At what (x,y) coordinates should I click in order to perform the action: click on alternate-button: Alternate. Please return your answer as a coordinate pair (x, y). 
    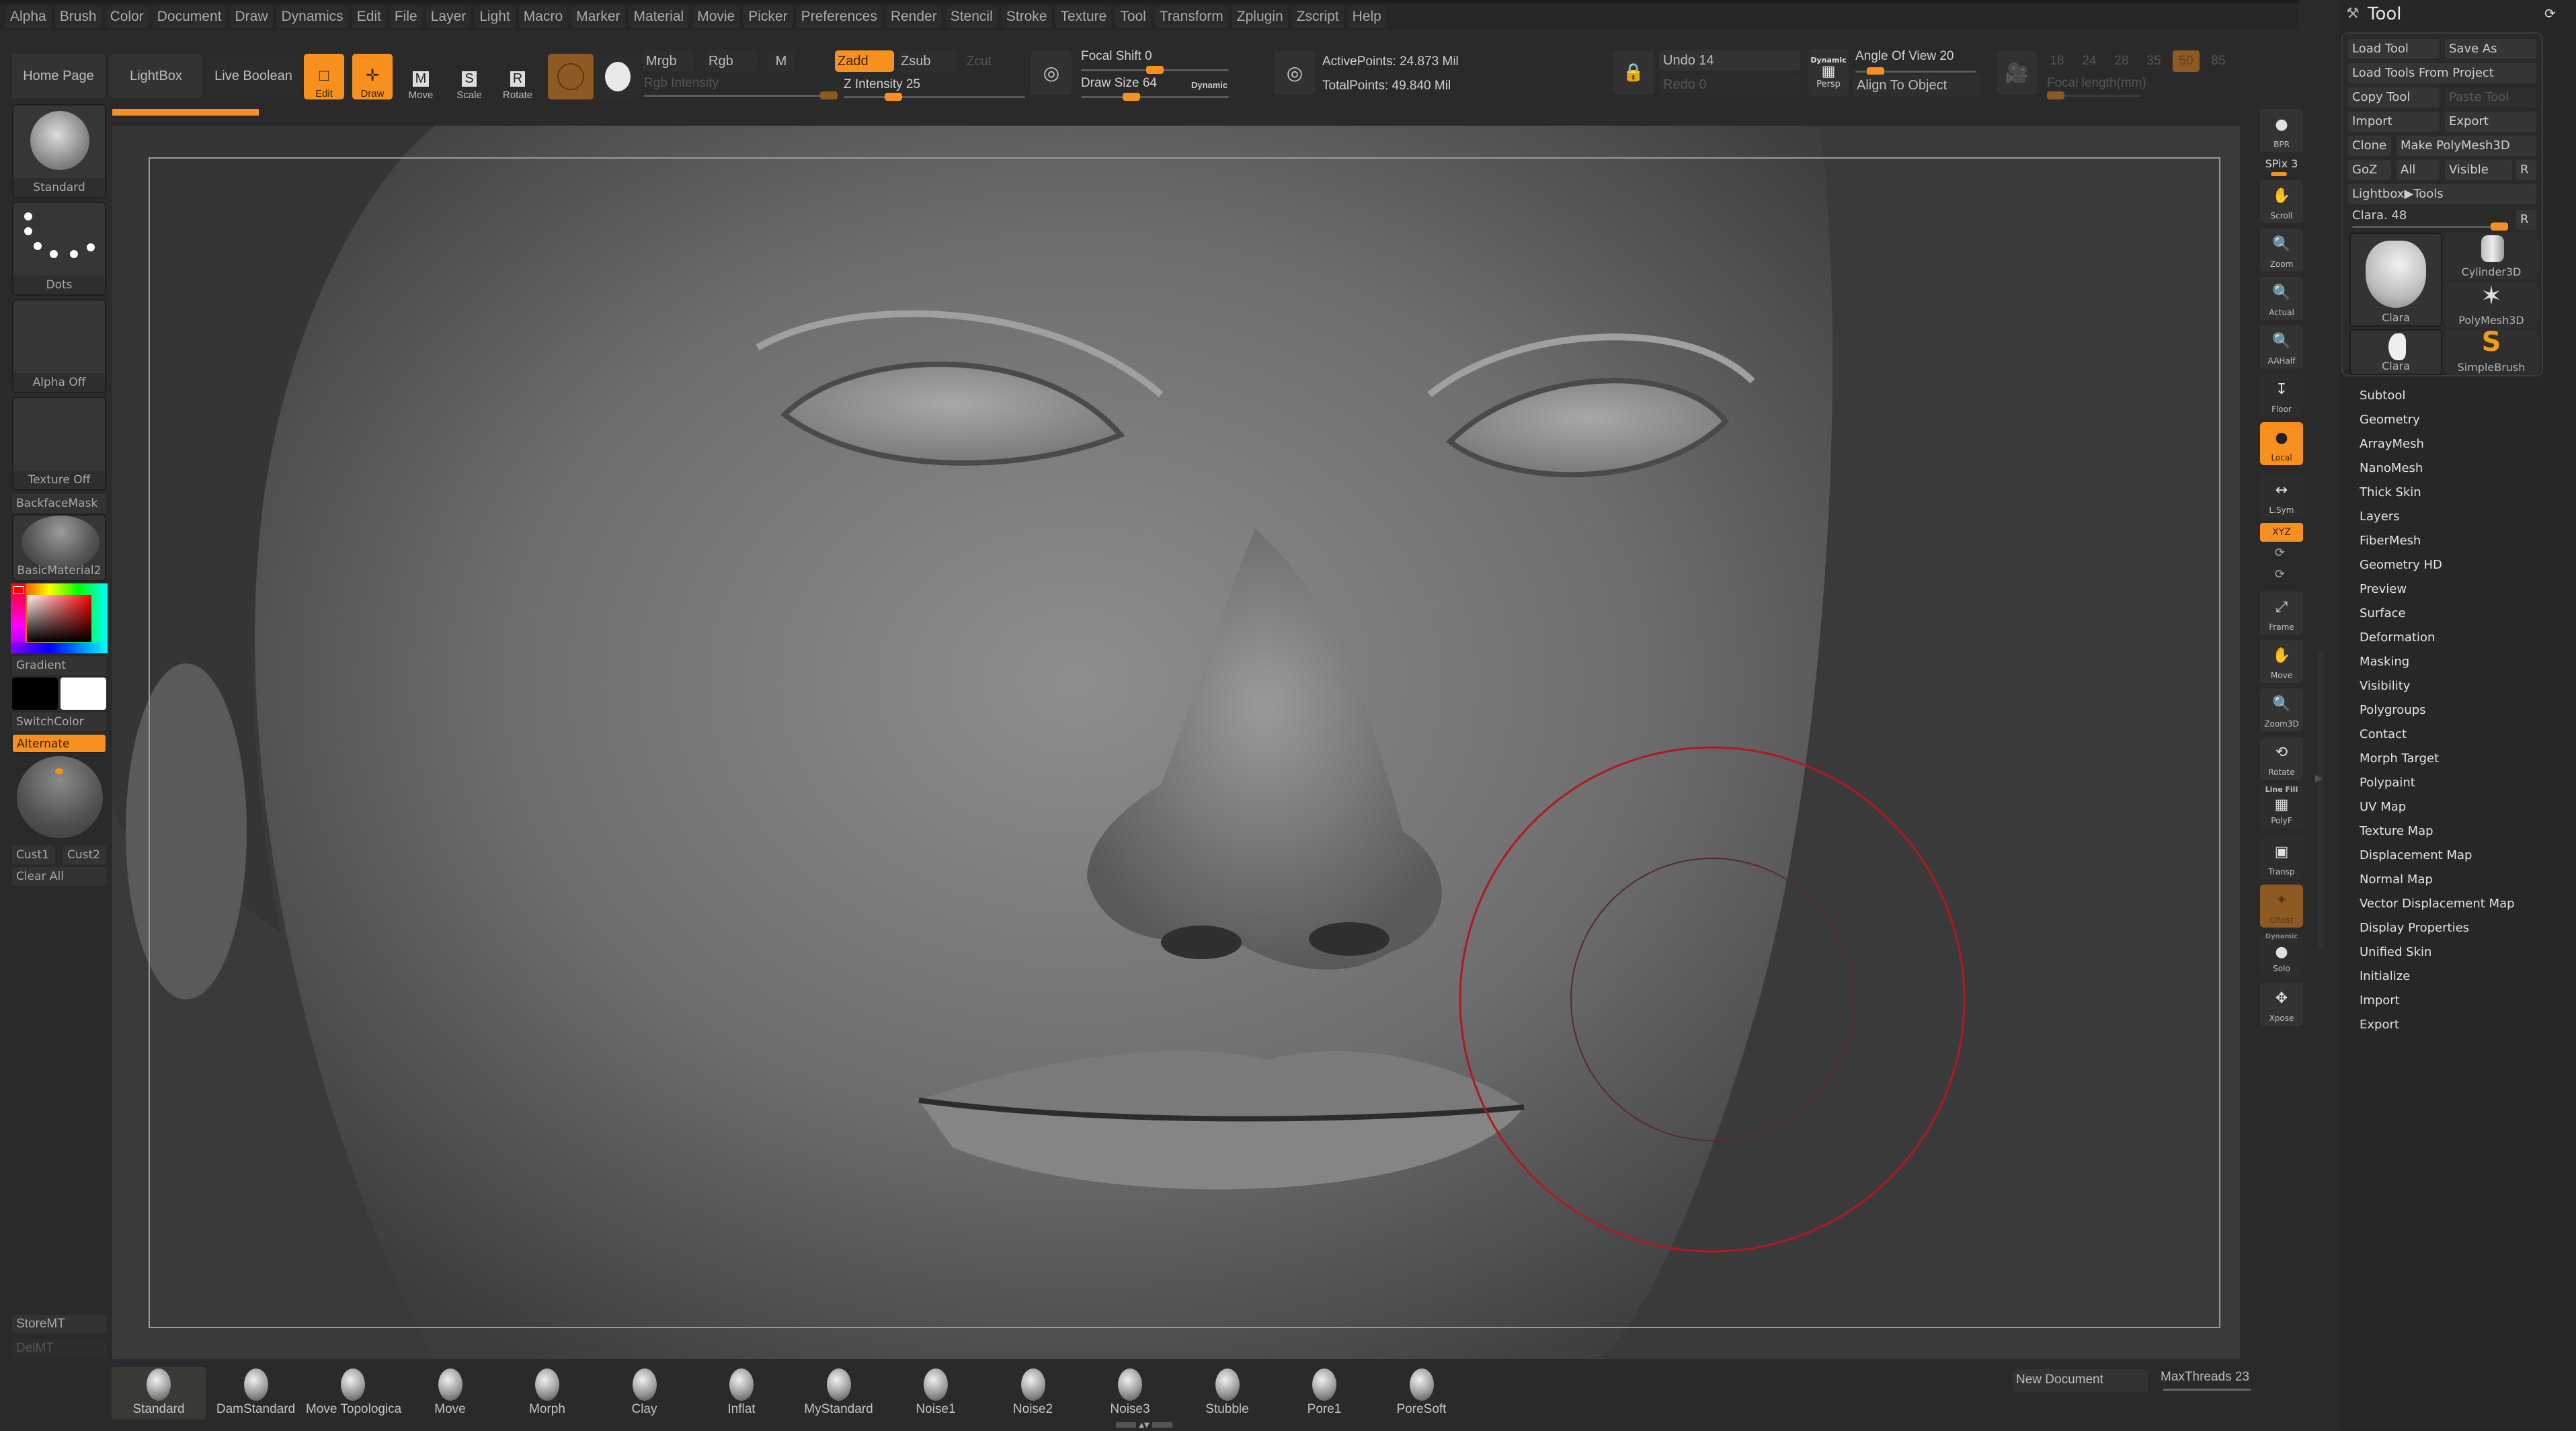
    Looking at the image, I should click on (59, 743).